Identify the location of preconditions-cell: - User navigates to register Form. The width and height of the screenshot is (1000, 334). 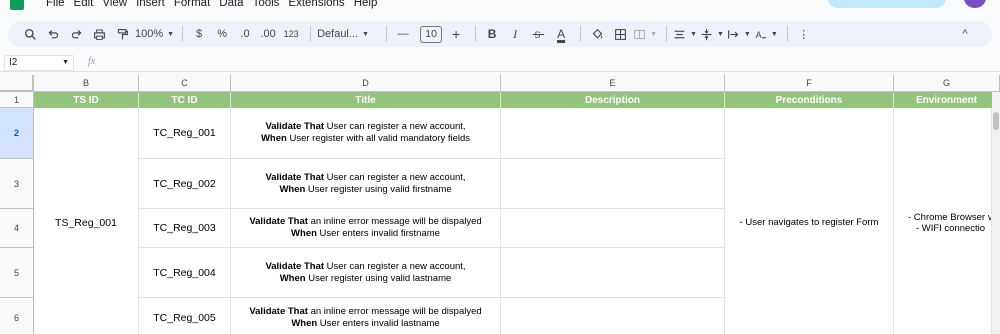
(809, 221).